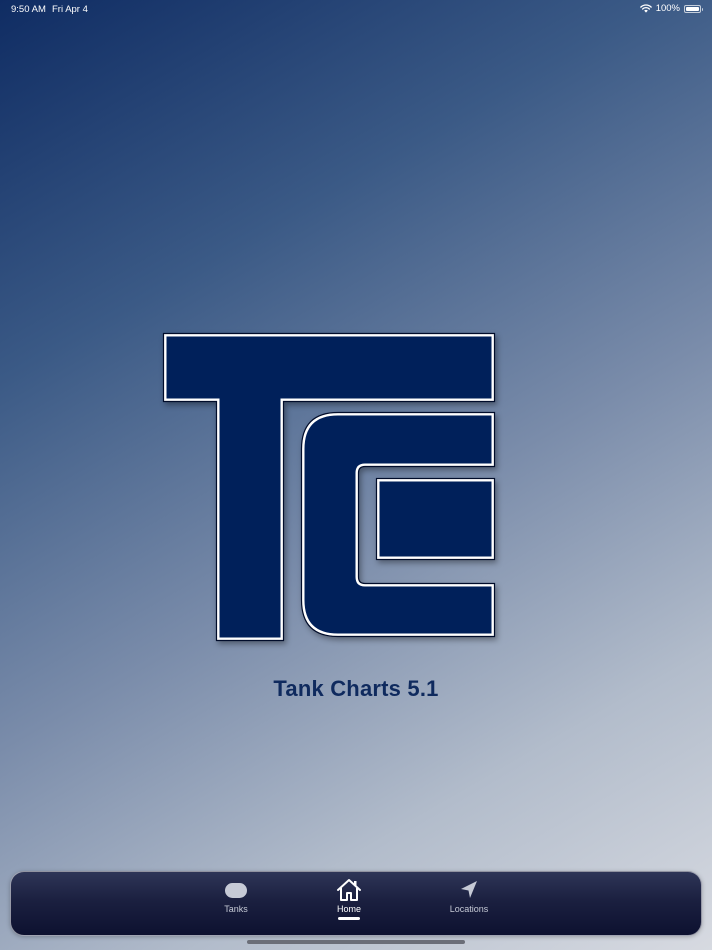  Describe the element at coordinates (236, 890) in the screenshot. I see `tank-icon` at that location.